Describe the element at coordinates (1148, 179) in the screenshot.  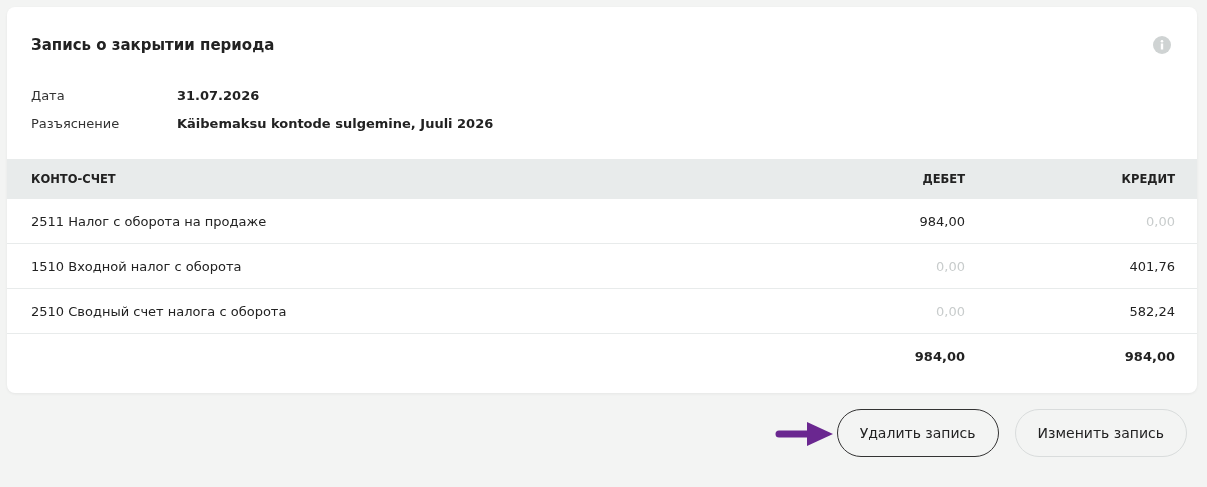
I see `column-header: КРЕДИТ` at that location.